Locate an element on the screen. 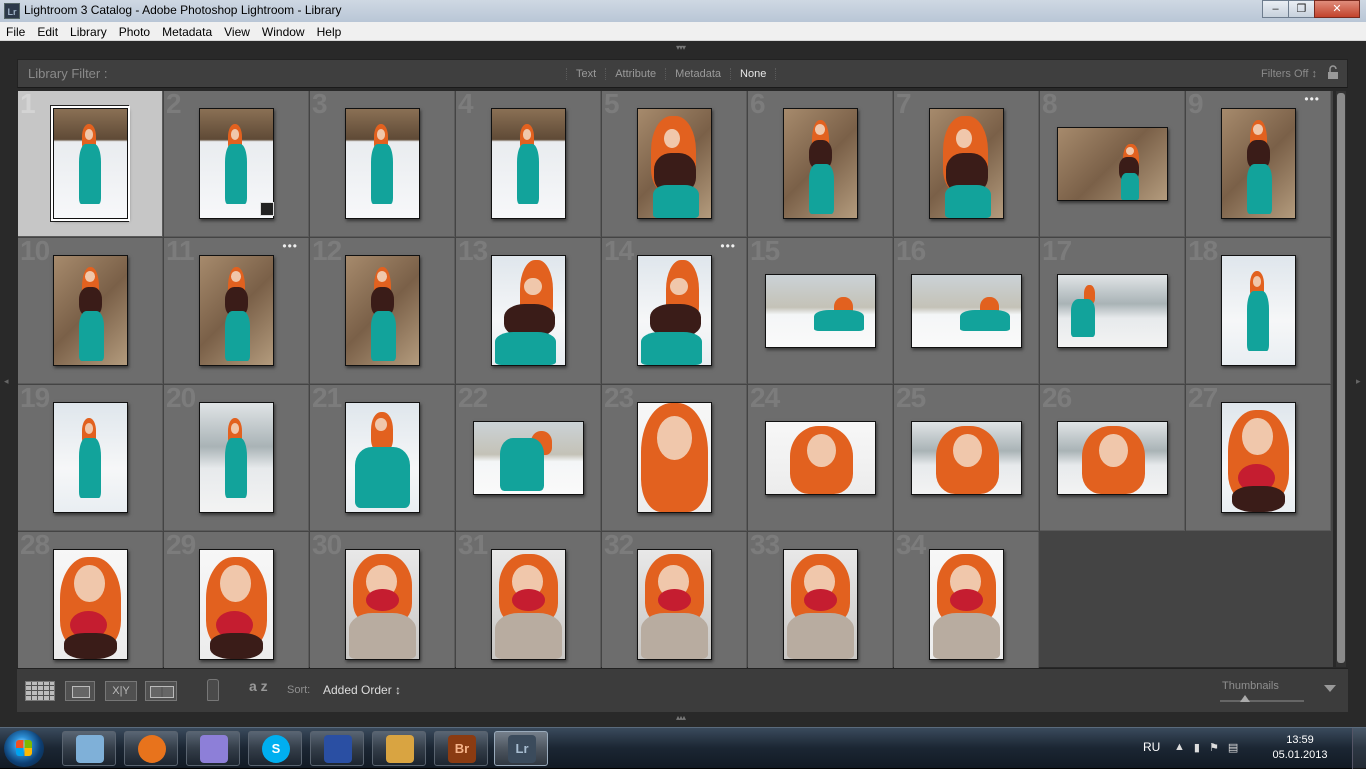  start-button is located at coordinates (24, 748).